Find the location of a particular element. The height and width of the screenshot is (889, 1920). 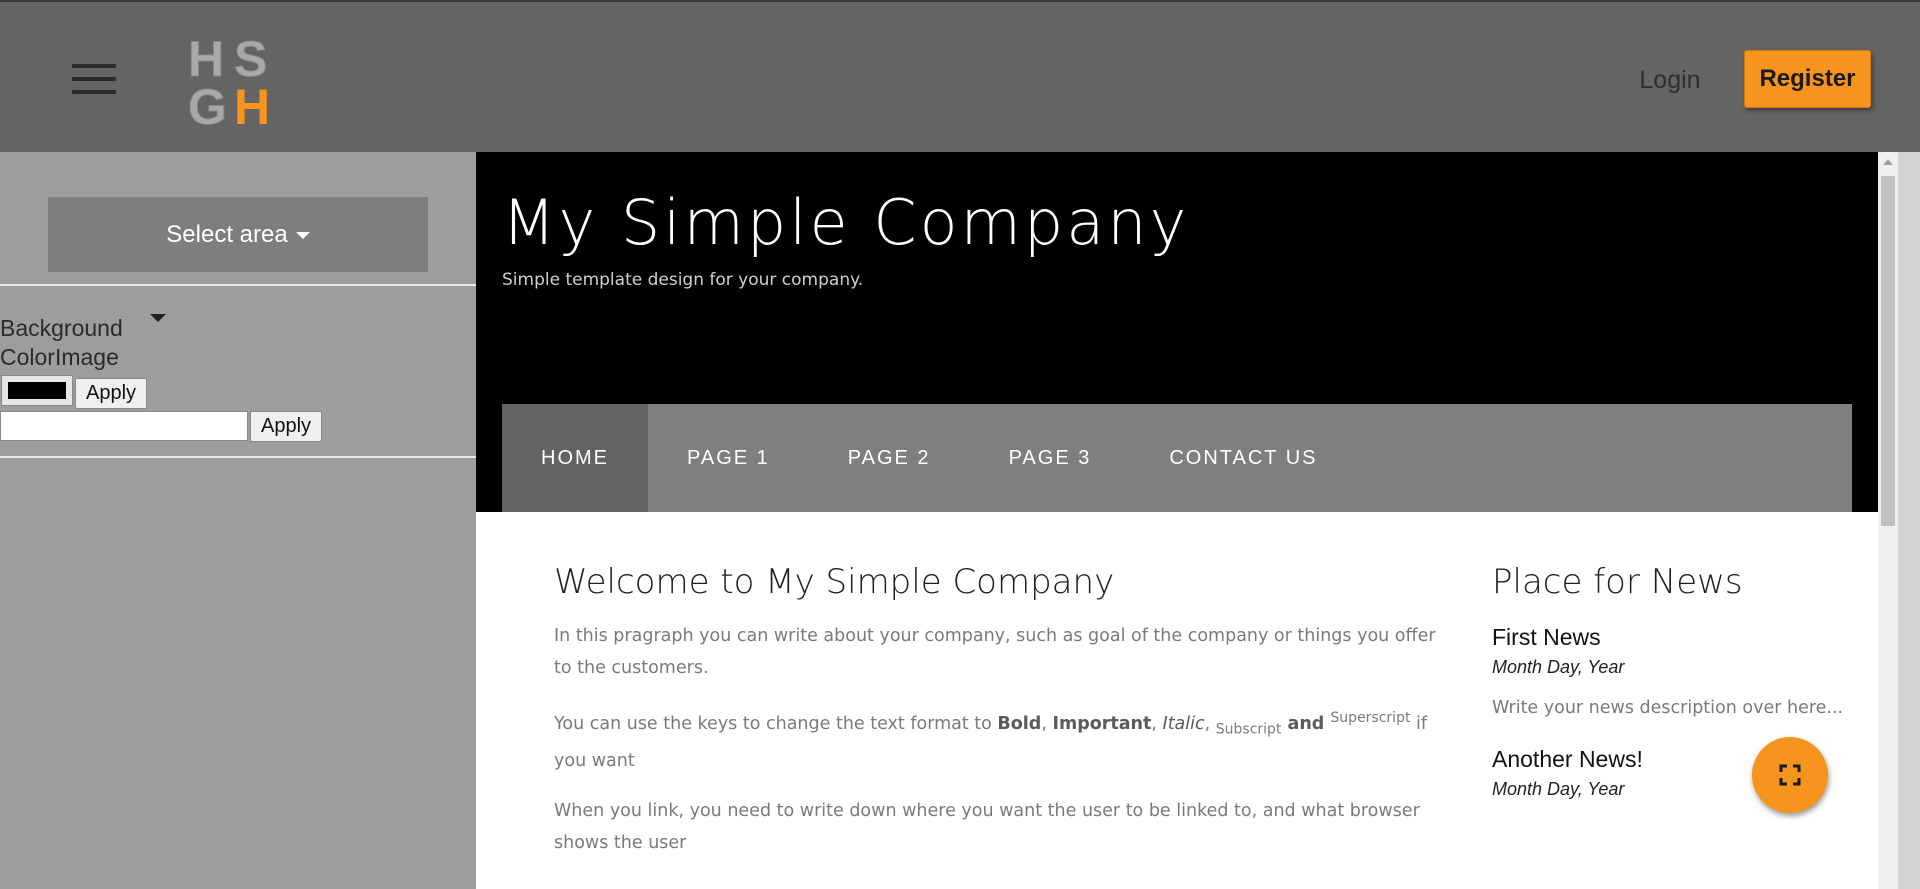

news-heading: Place for News is located at coordinates (1617, 582).